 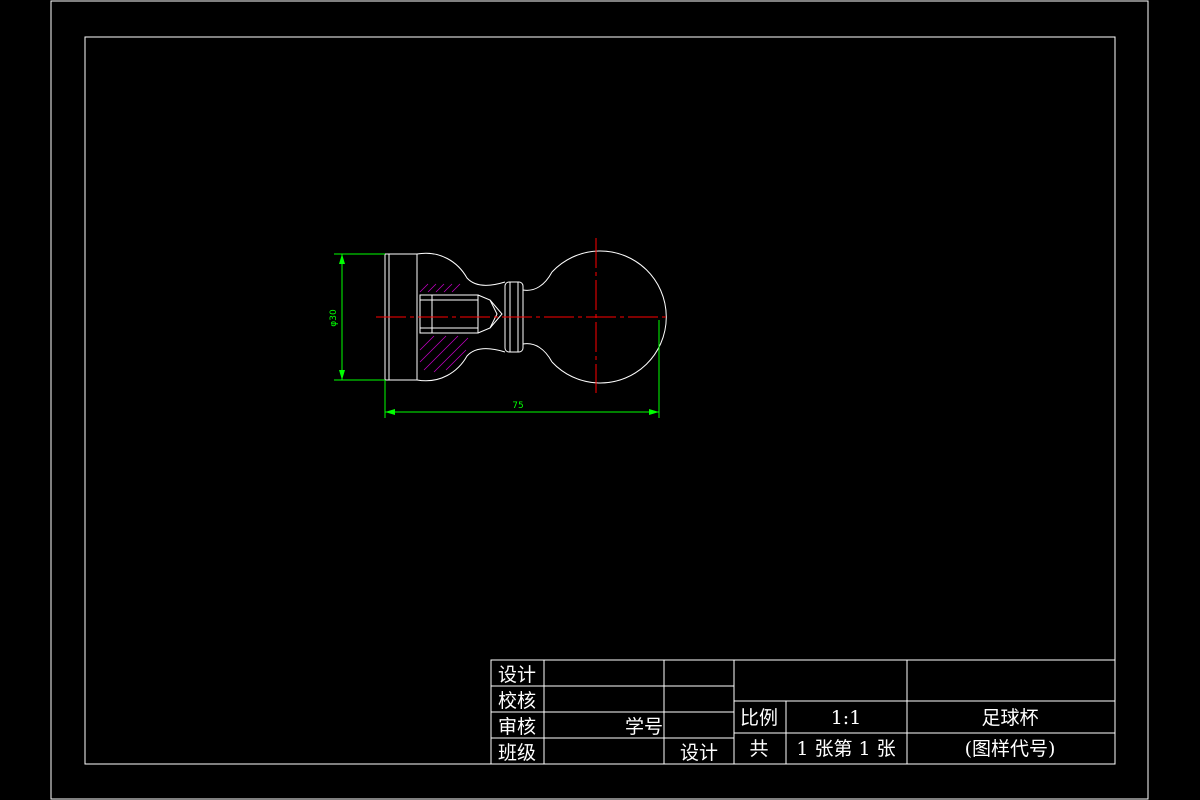 What do you see at coordinates (517, 701) in the screenshot?
I see `label-proofread: 校核` at bounding box center [517, 701].